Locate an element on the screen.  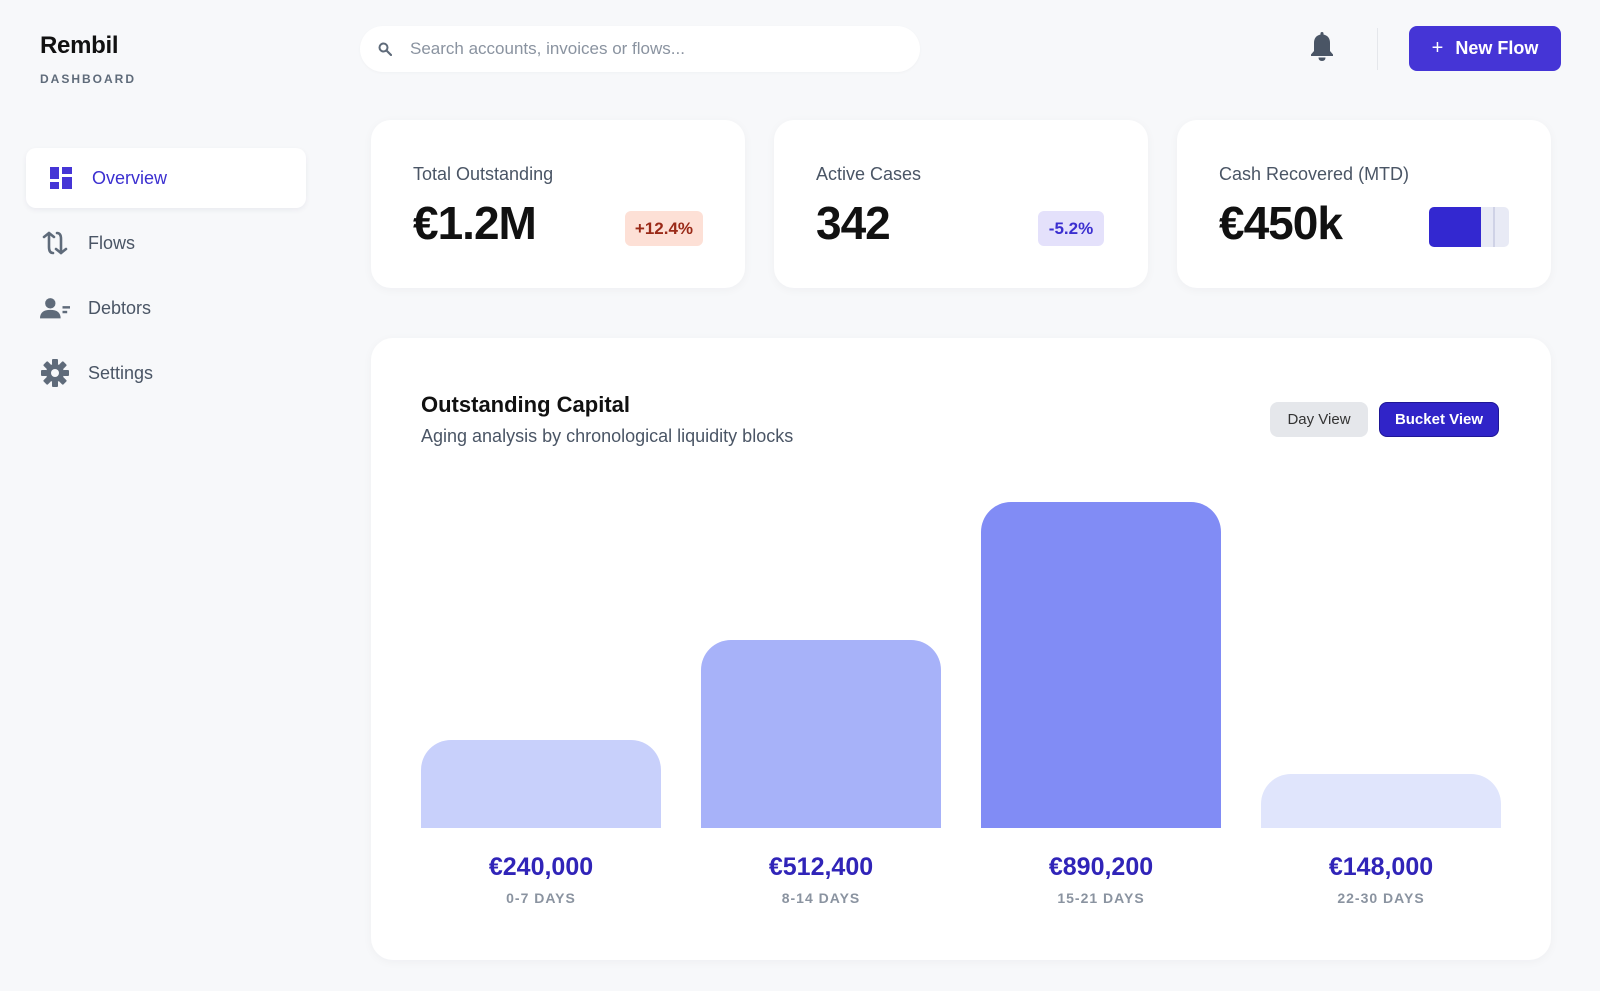
day-view-button: Day View is located at coordinates (1319, 419).